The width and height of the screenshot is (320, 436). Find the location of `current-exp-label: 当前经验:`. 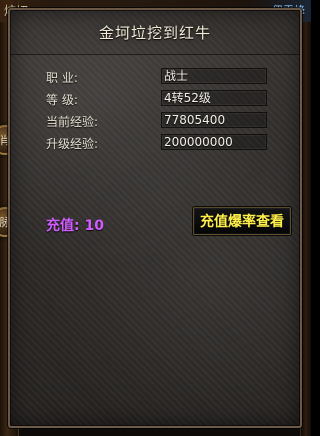

current-exp-label: 当前经验: is located at coordinates (72, 122).